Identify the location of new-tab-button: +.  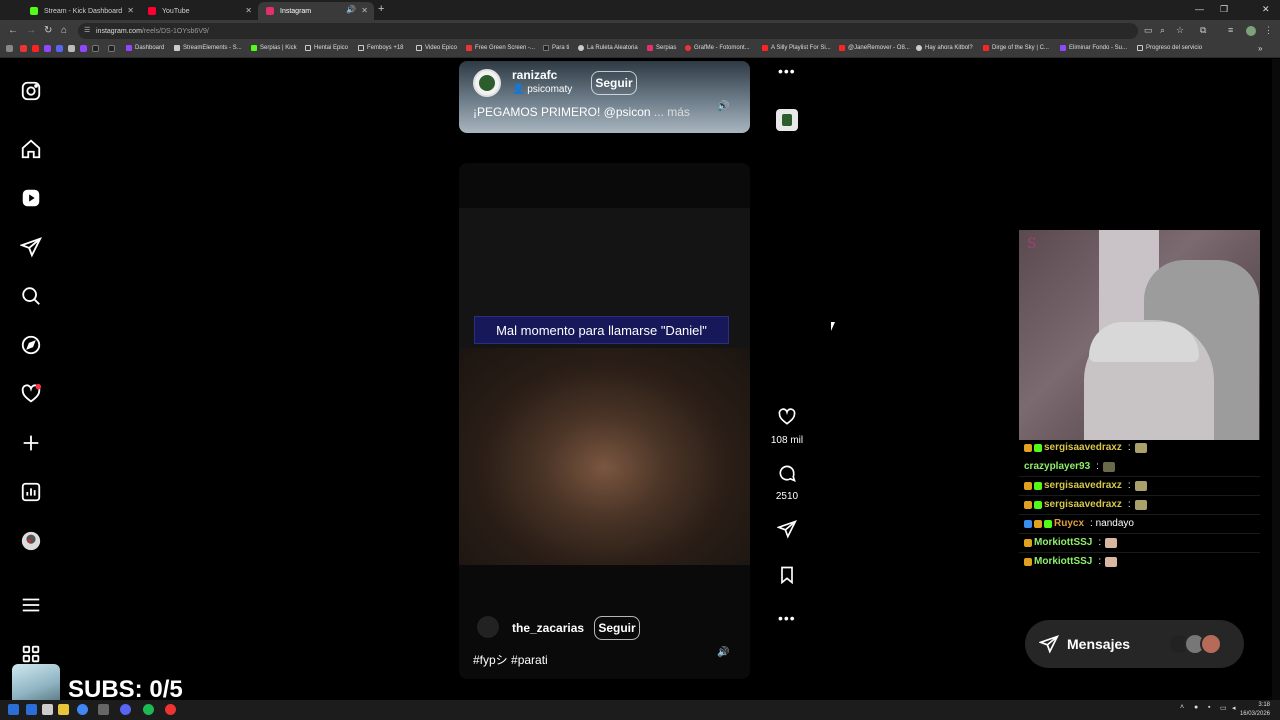
(381, 9).